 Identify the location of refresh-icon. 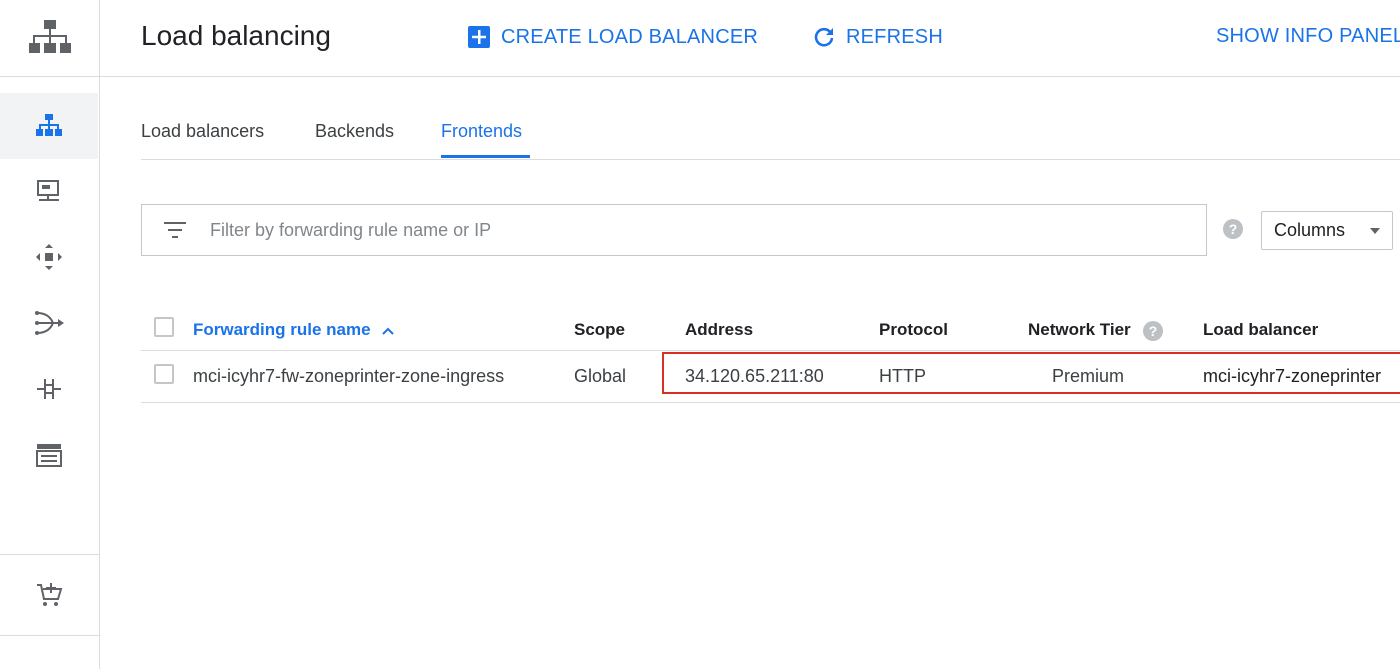
(824, 37).